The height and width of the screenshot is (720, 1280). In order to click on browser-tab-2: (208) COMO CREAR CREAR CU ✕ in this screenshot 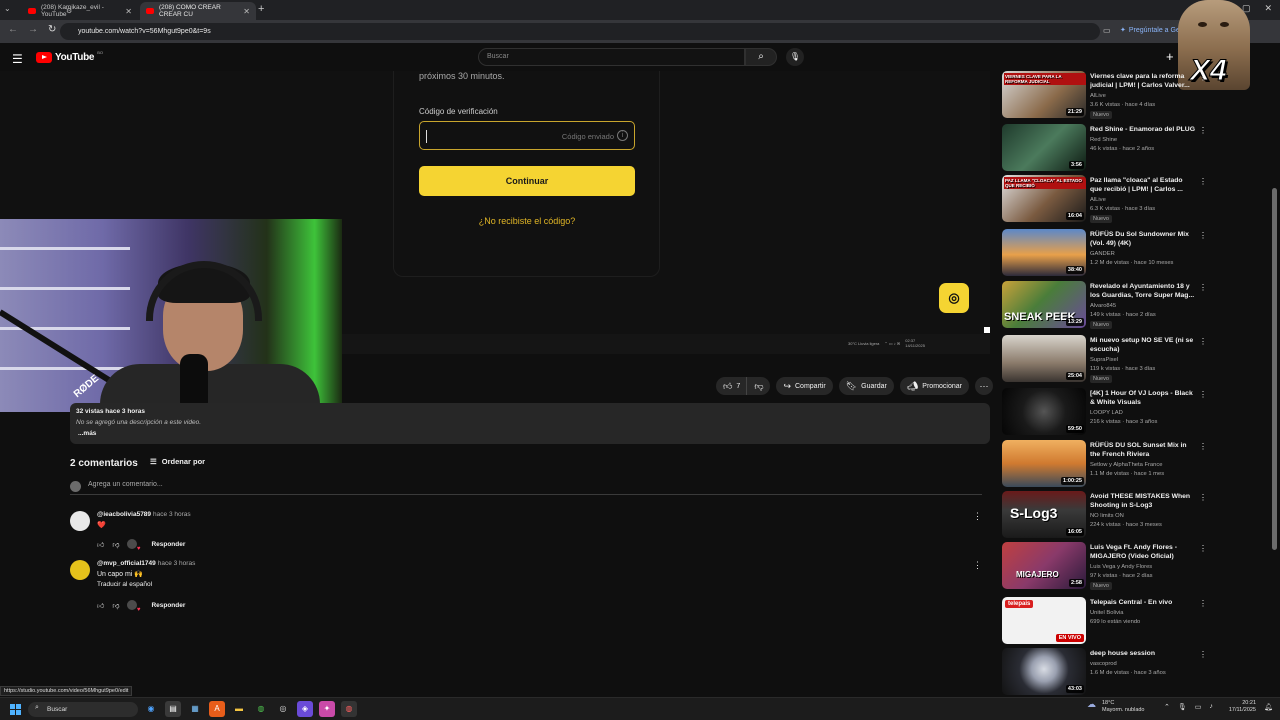, I will do `click(198, 11)`.